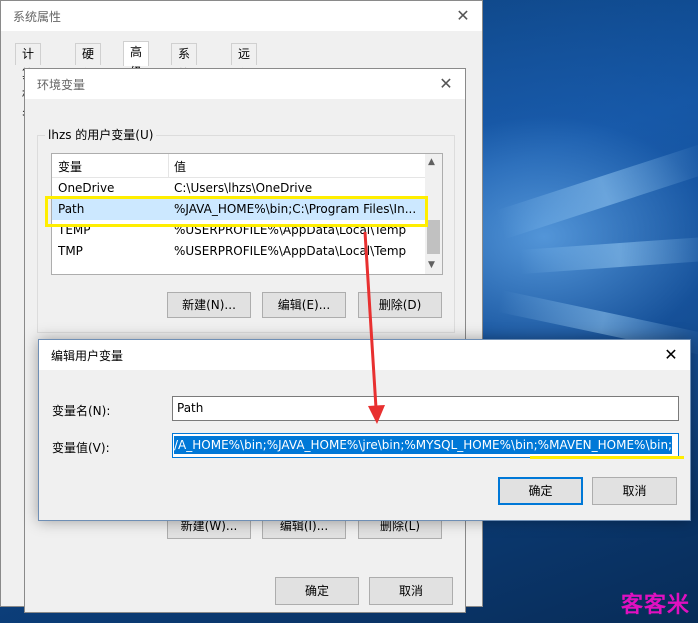 The image size is (698, 623). Describe the element at coordinates (370, 320) in the screenshot. I see `red-arrow-line` at that location.